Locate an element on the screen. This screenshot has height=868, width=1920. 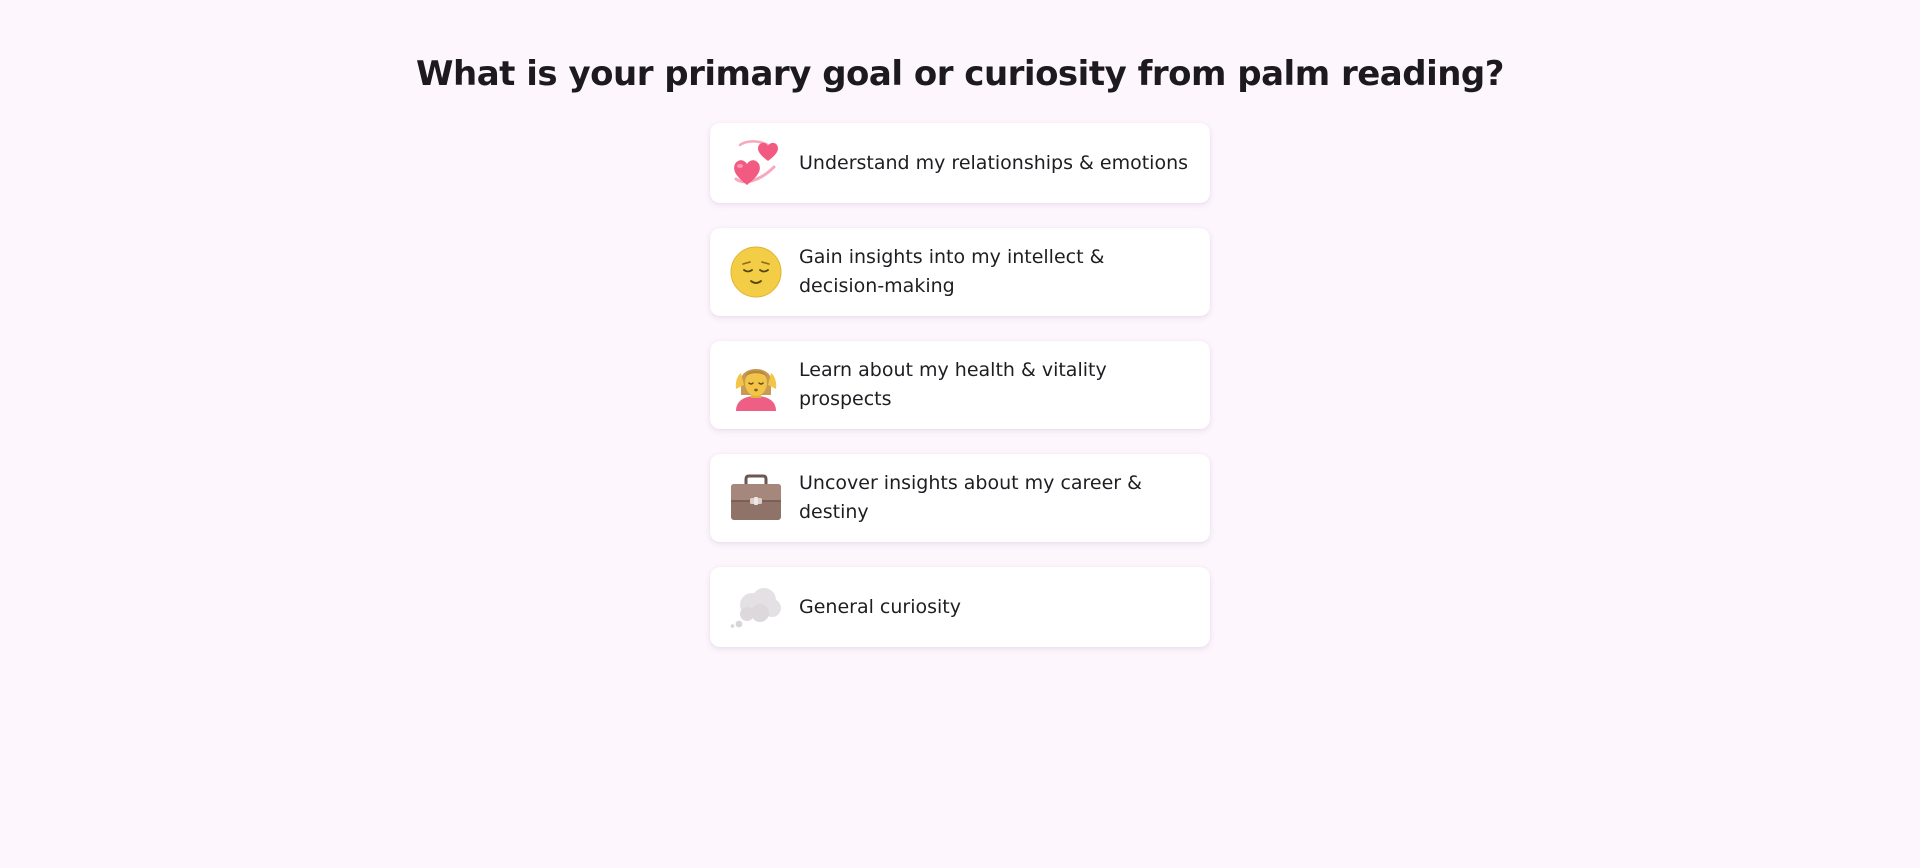
option-label: General curiosity is located at coordinates (880, 606).